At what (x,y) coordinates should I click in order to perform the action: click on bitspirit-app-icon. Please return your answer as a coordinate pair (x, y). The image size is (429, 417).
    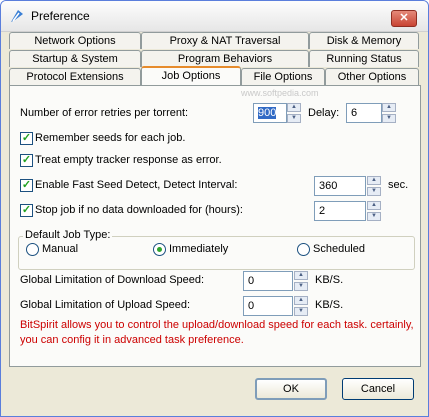
    Looking at the image, I should click on (17, 16).